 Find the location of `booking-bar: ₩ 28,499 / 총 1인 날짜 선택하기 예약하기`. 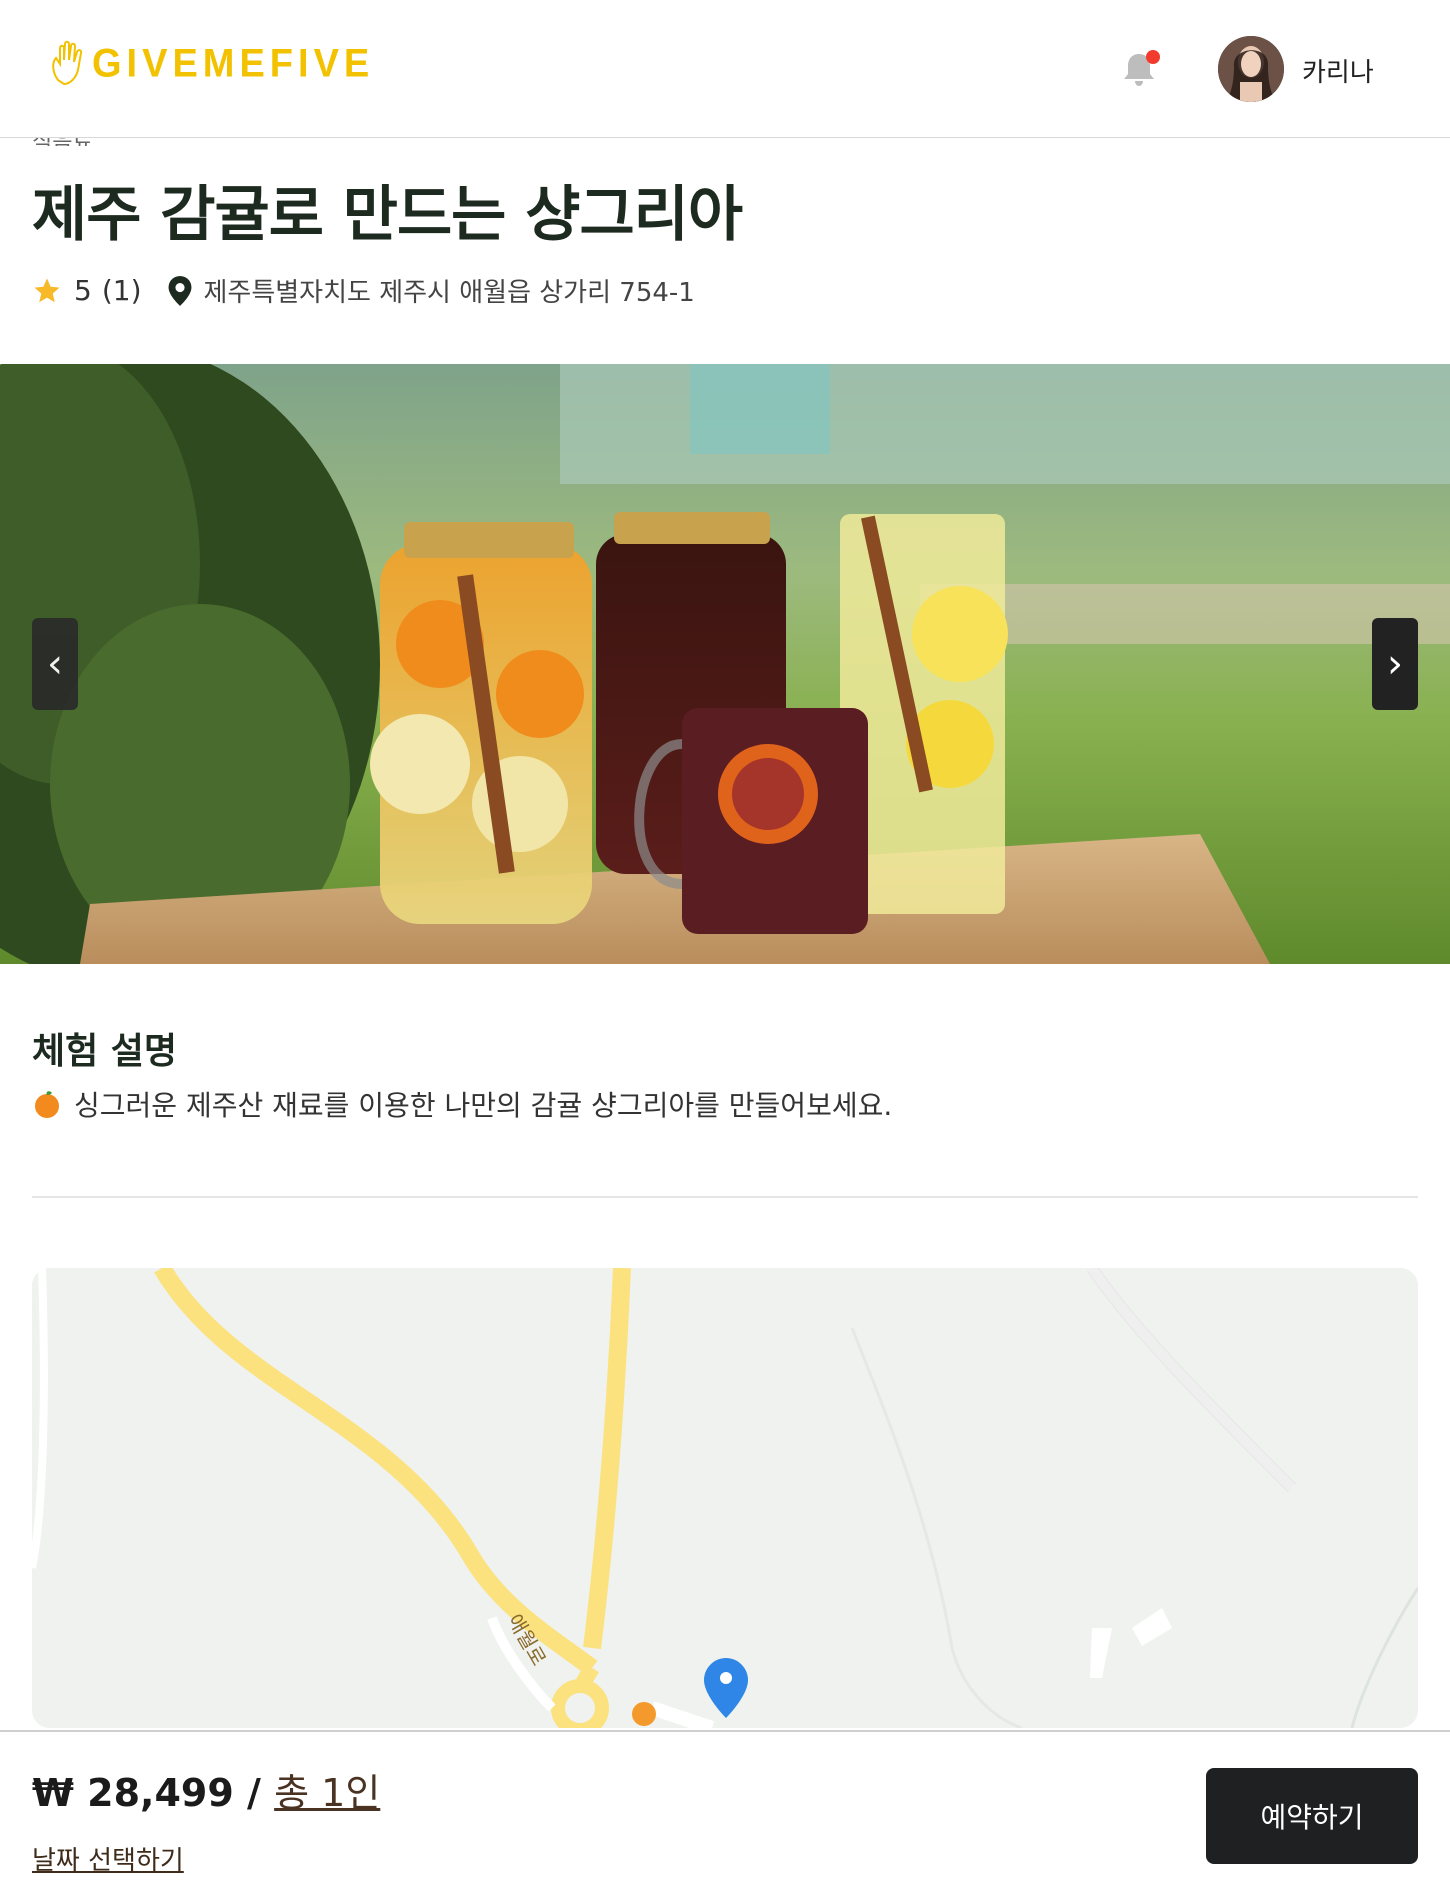

booking-bar: ₩ 28,499 / 총 1인 날짜 선택하기 예약하기 is located at coordinates (725, 1812).